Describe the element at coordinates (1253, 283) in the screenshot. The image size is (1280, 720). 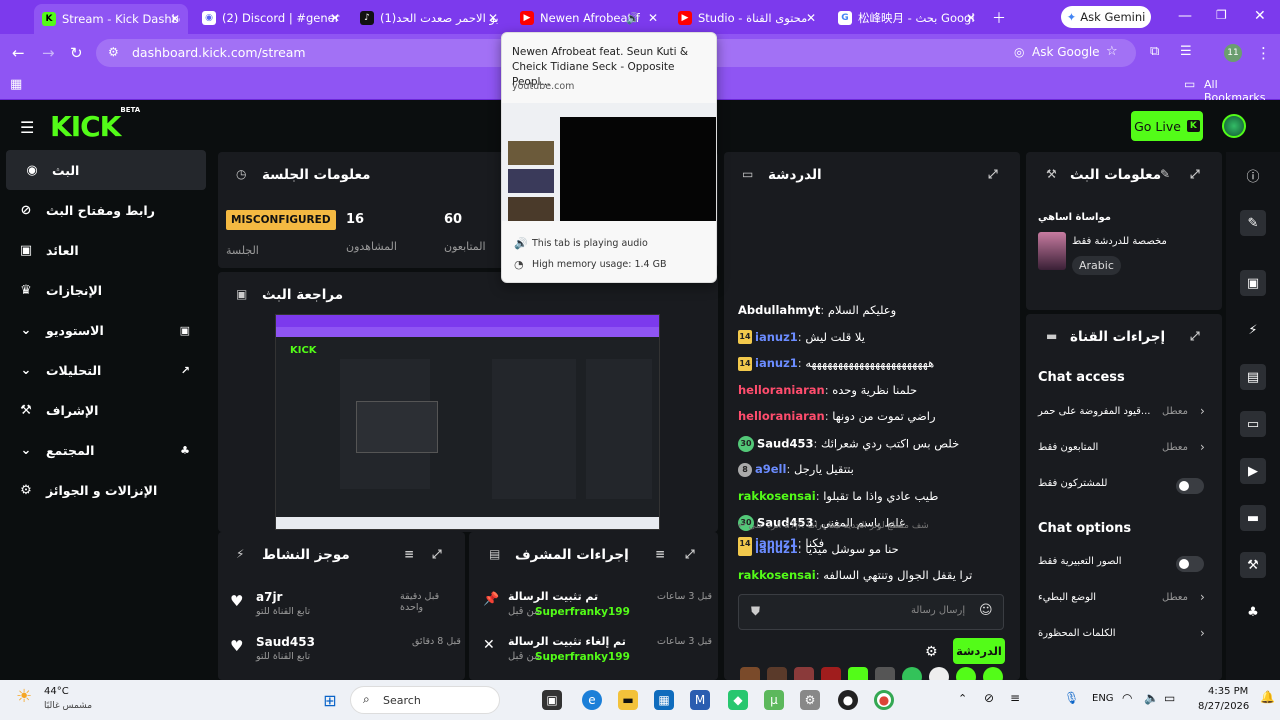
I see `preview-icon: ▣` at that location.